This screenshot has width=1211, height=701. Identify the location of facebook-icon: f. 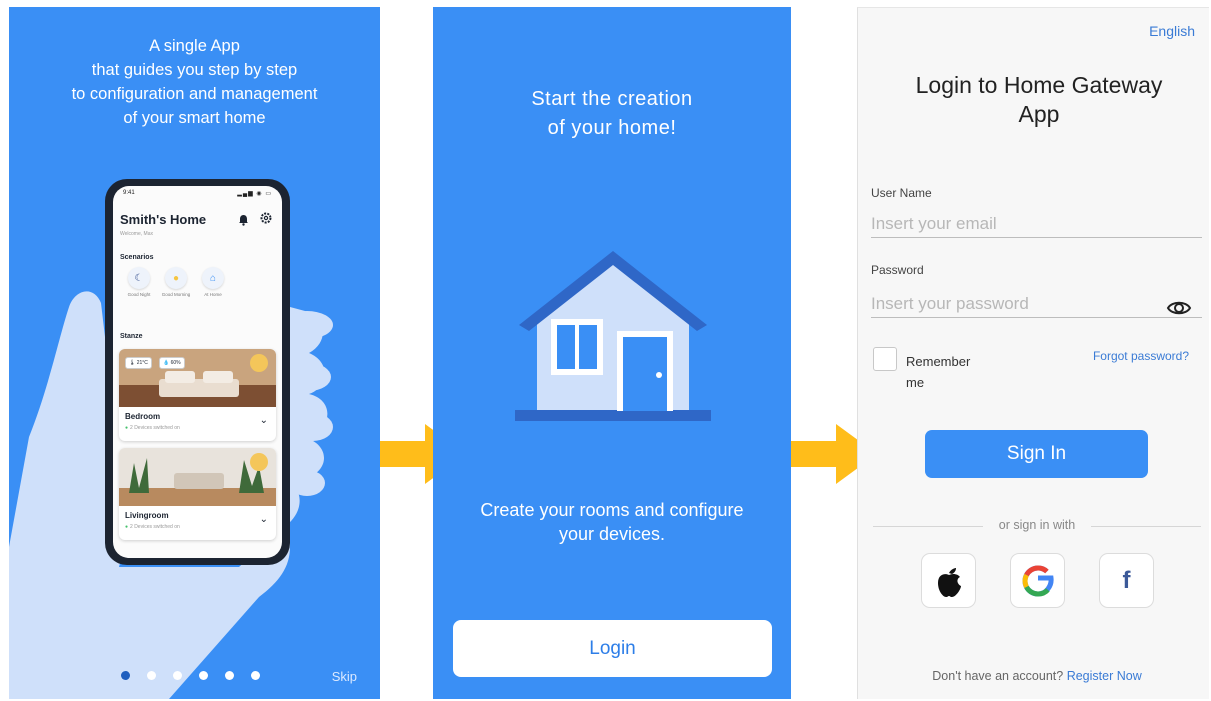
(1126, 580).